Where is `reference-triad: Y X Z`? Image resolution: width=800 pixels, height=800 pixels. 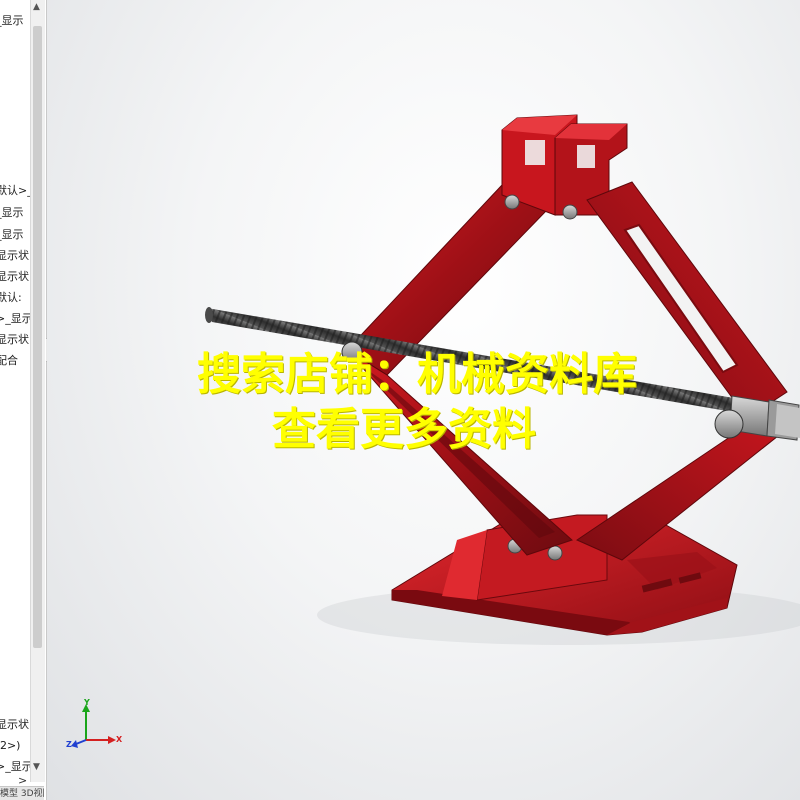
reference-triad: Y X Z is located at coordinates (94, 726).